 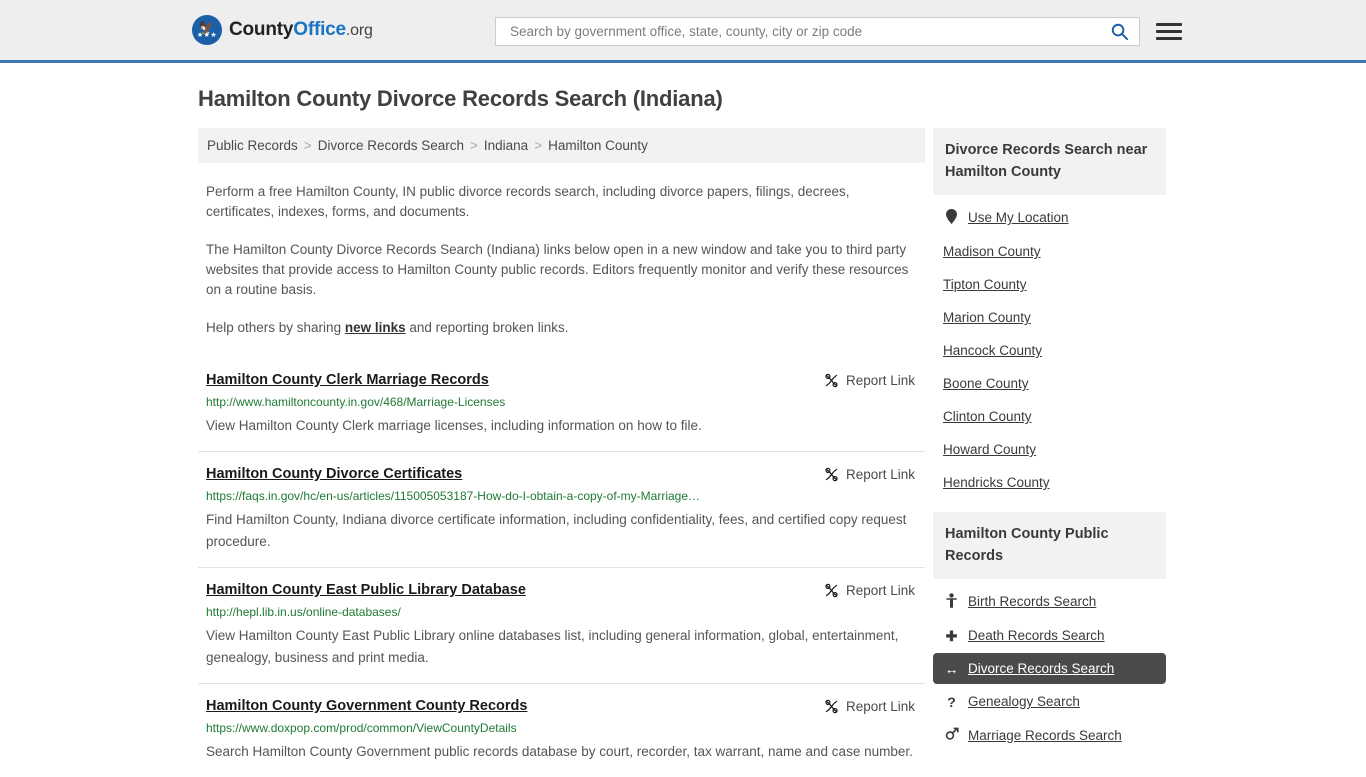 What do you see at coordinates (993, 350) in the screenshot?
I see `sidebar-item-label: Hancock County` at bounding box center [993, 350].